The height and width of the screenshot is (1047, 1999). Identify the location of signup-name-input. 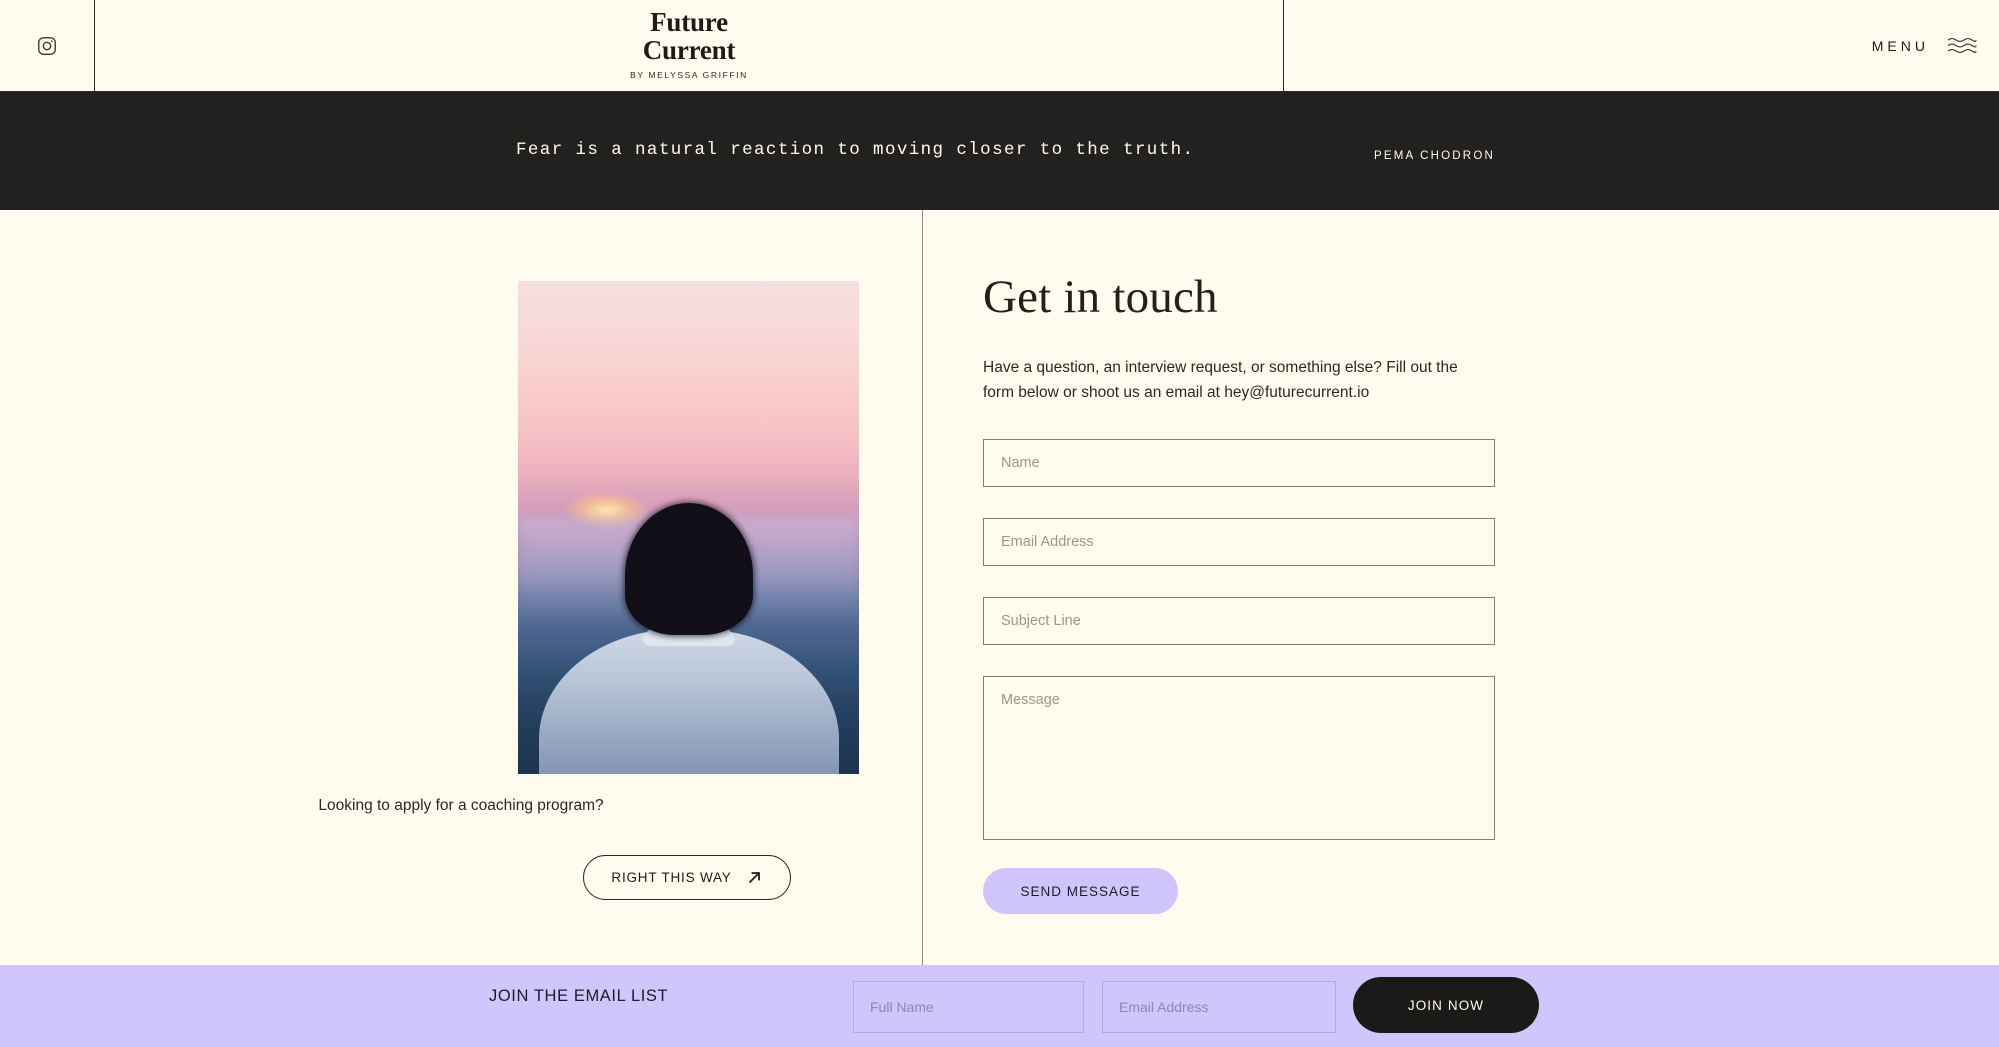
(968, 1007).